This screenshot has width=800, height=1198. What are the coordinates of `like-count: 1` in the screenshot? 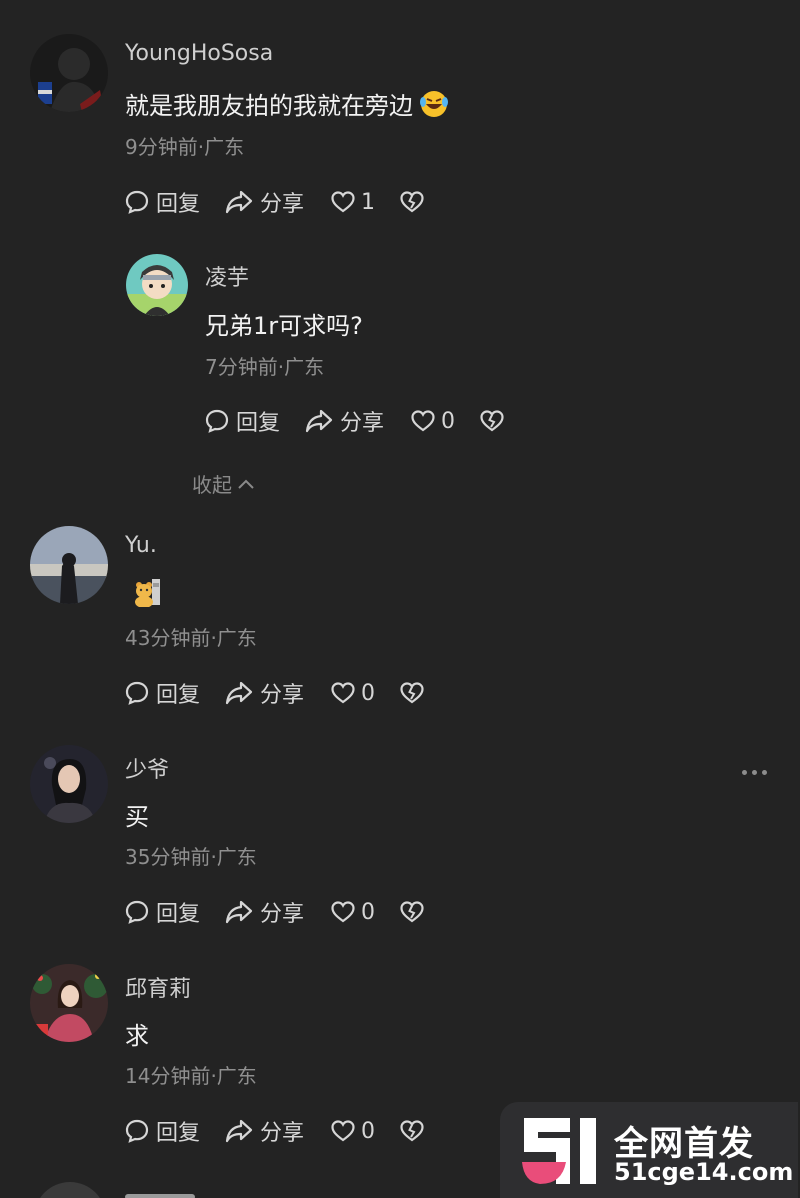 It's located at (368, 202).